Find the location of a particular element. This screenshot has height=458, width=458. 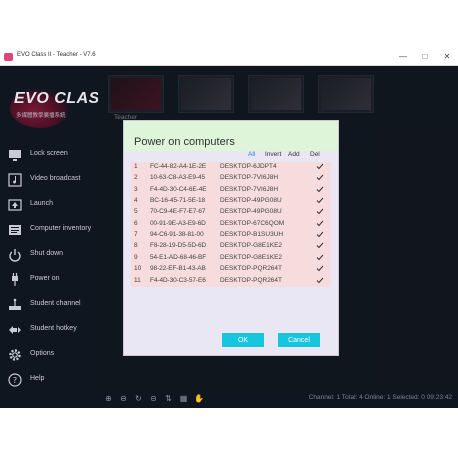

zoom-in-icon: ⊕ is located at coordinates (108, 398).